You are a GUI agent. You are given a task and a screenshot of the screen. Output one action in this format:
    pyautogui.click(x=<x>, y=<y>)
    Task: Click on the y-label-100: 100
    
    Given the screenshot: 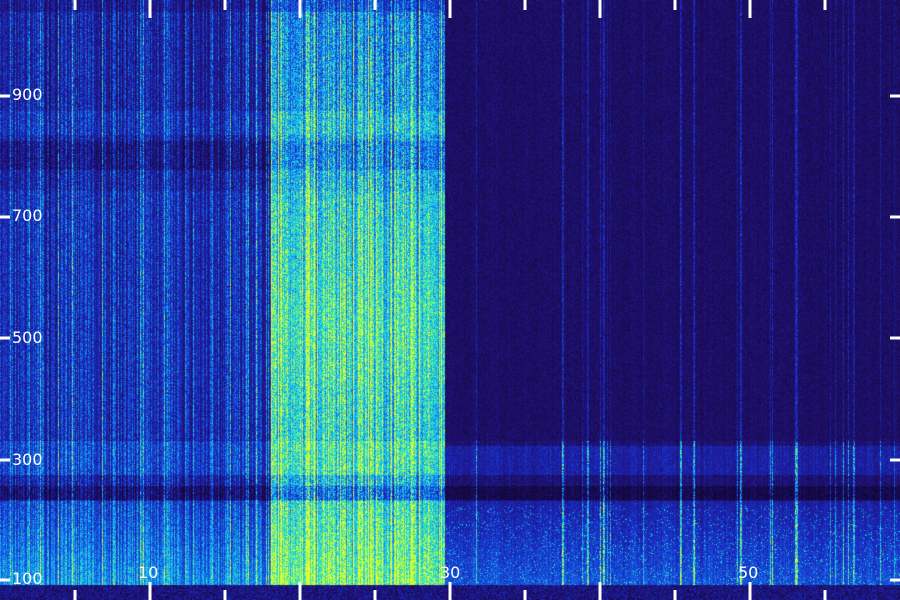 What is the action you would take?
    pyautogui.click(x=27, y=578)
    